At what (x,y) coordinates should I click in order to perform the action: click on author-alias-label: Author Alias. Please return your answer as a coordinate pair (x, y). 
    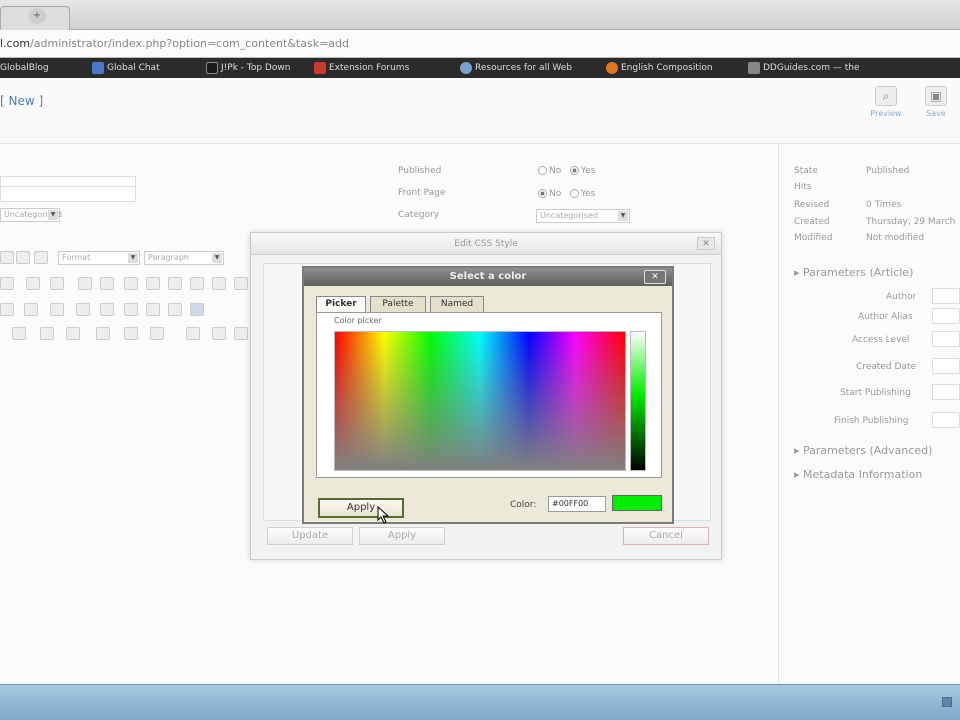
    Looking at the image, I should click on (885, 317).